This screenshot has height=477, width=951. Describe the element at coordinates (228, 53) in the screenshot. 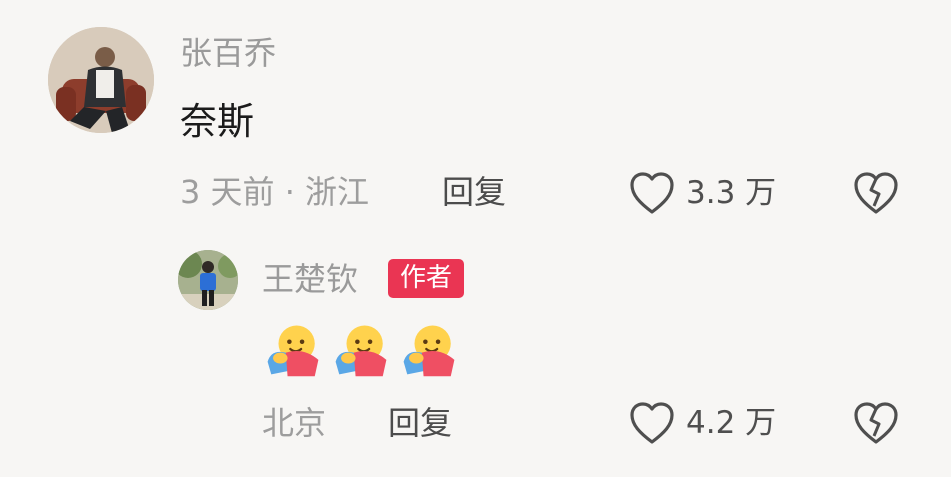

I see `commenter-username: 张百乔` at that location.